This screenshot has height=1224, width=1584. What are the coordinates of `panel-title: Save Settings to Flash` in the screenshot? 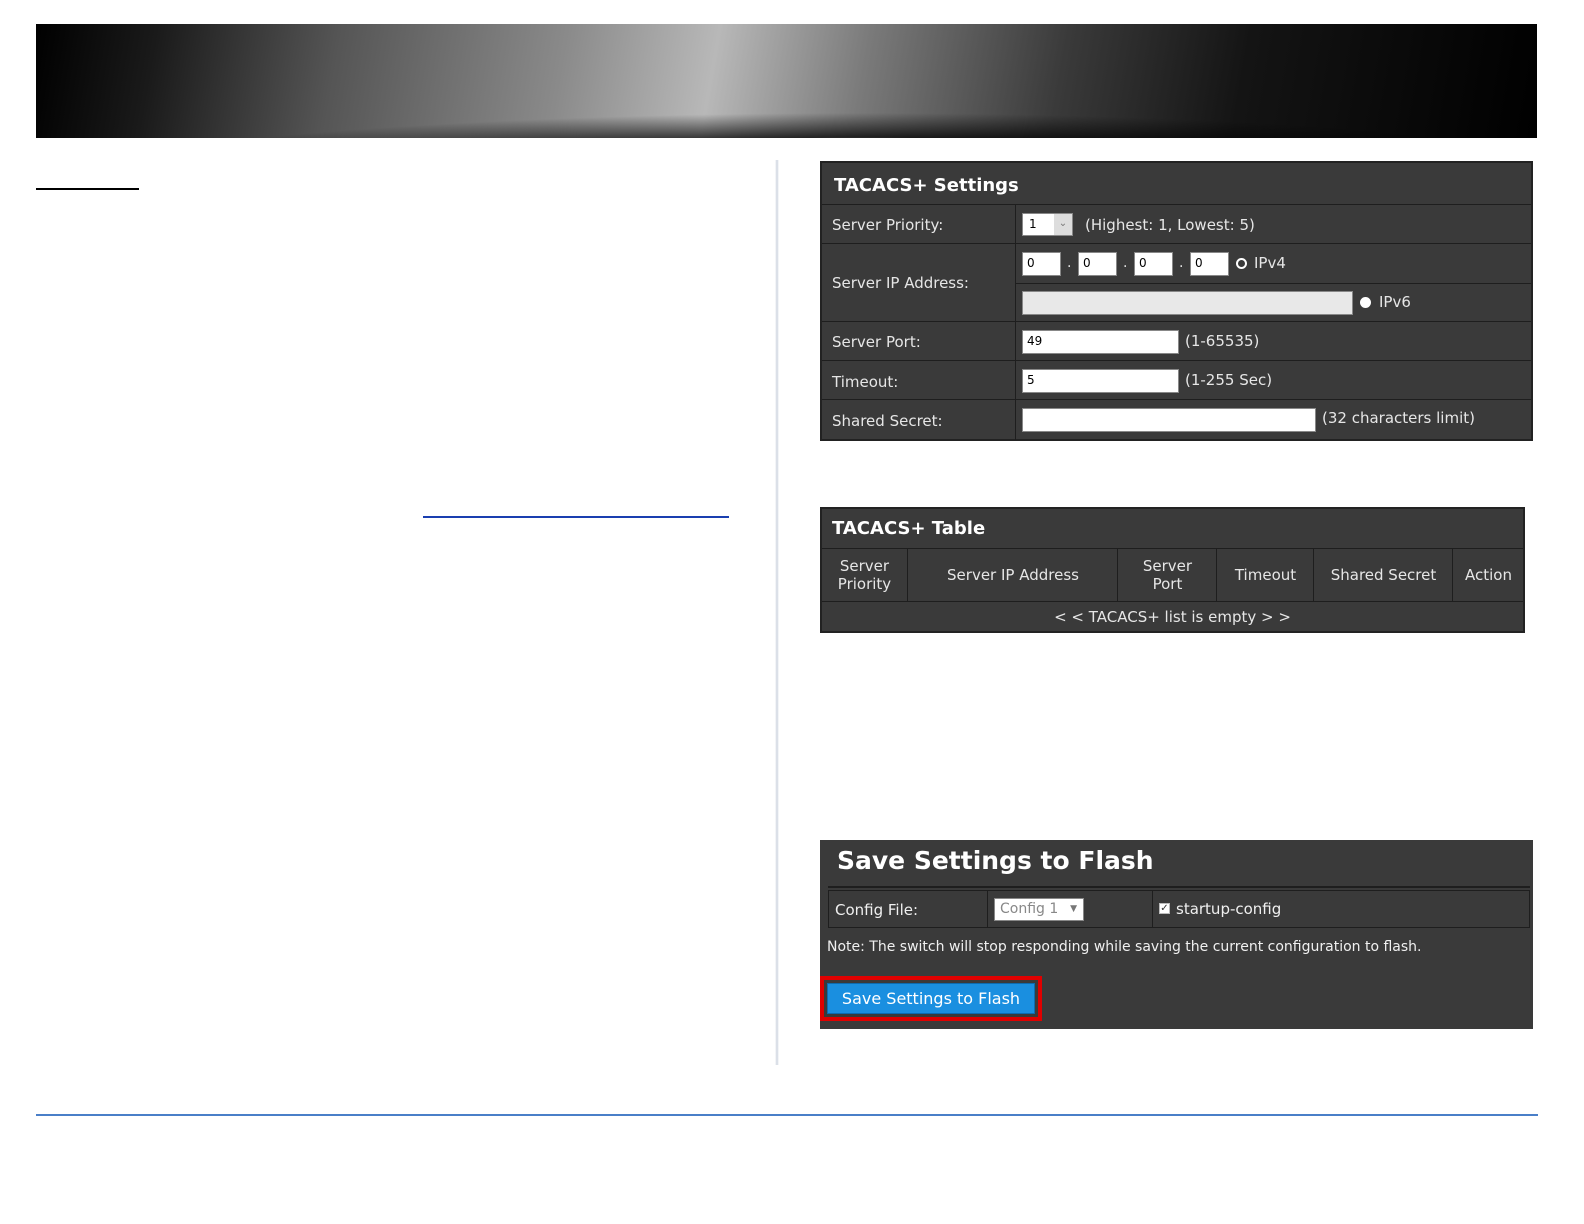 It's located at (995, 860).